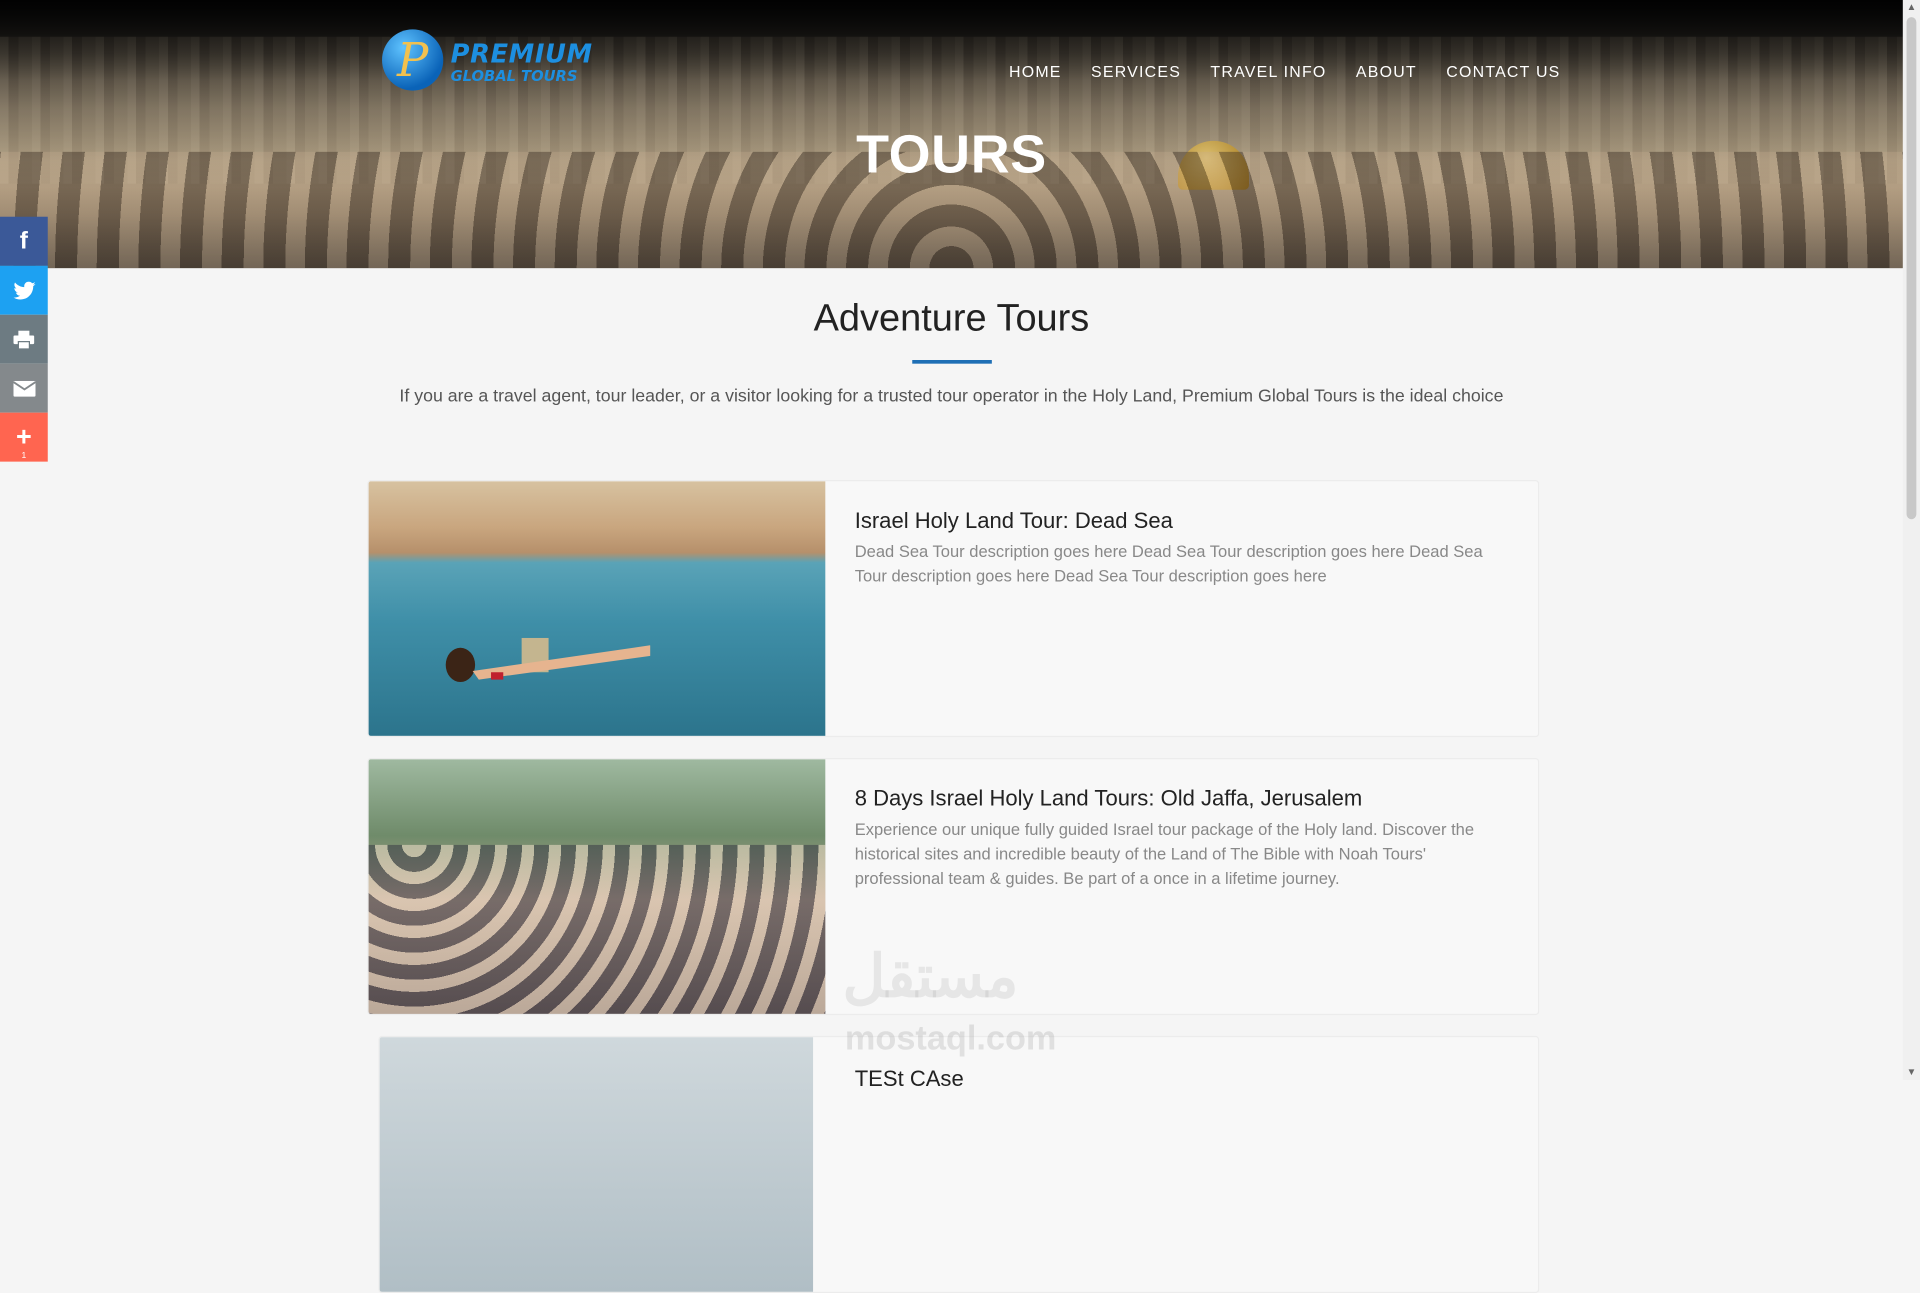 The height and width of the screenshot is (1293, 1920). I want to click on watermark-arabic: مستقل, so click(930, 978).